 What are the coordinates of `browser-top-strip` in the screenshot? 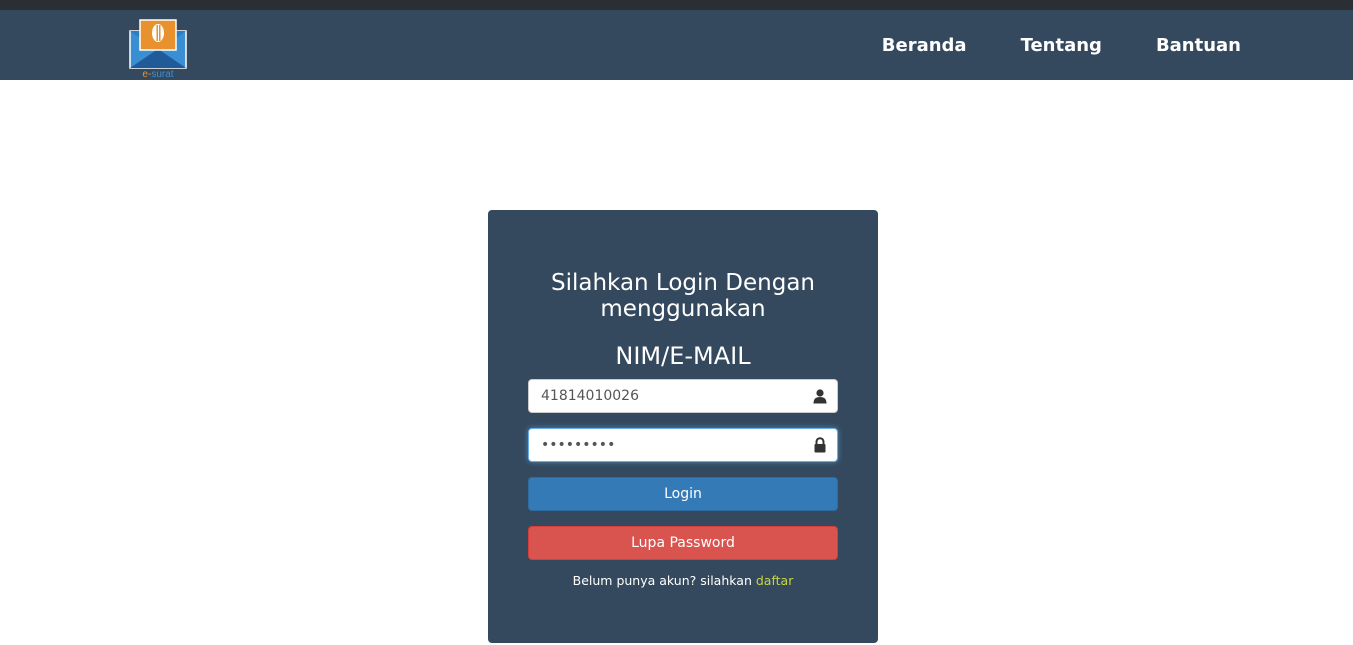 It's located at (676, 5).